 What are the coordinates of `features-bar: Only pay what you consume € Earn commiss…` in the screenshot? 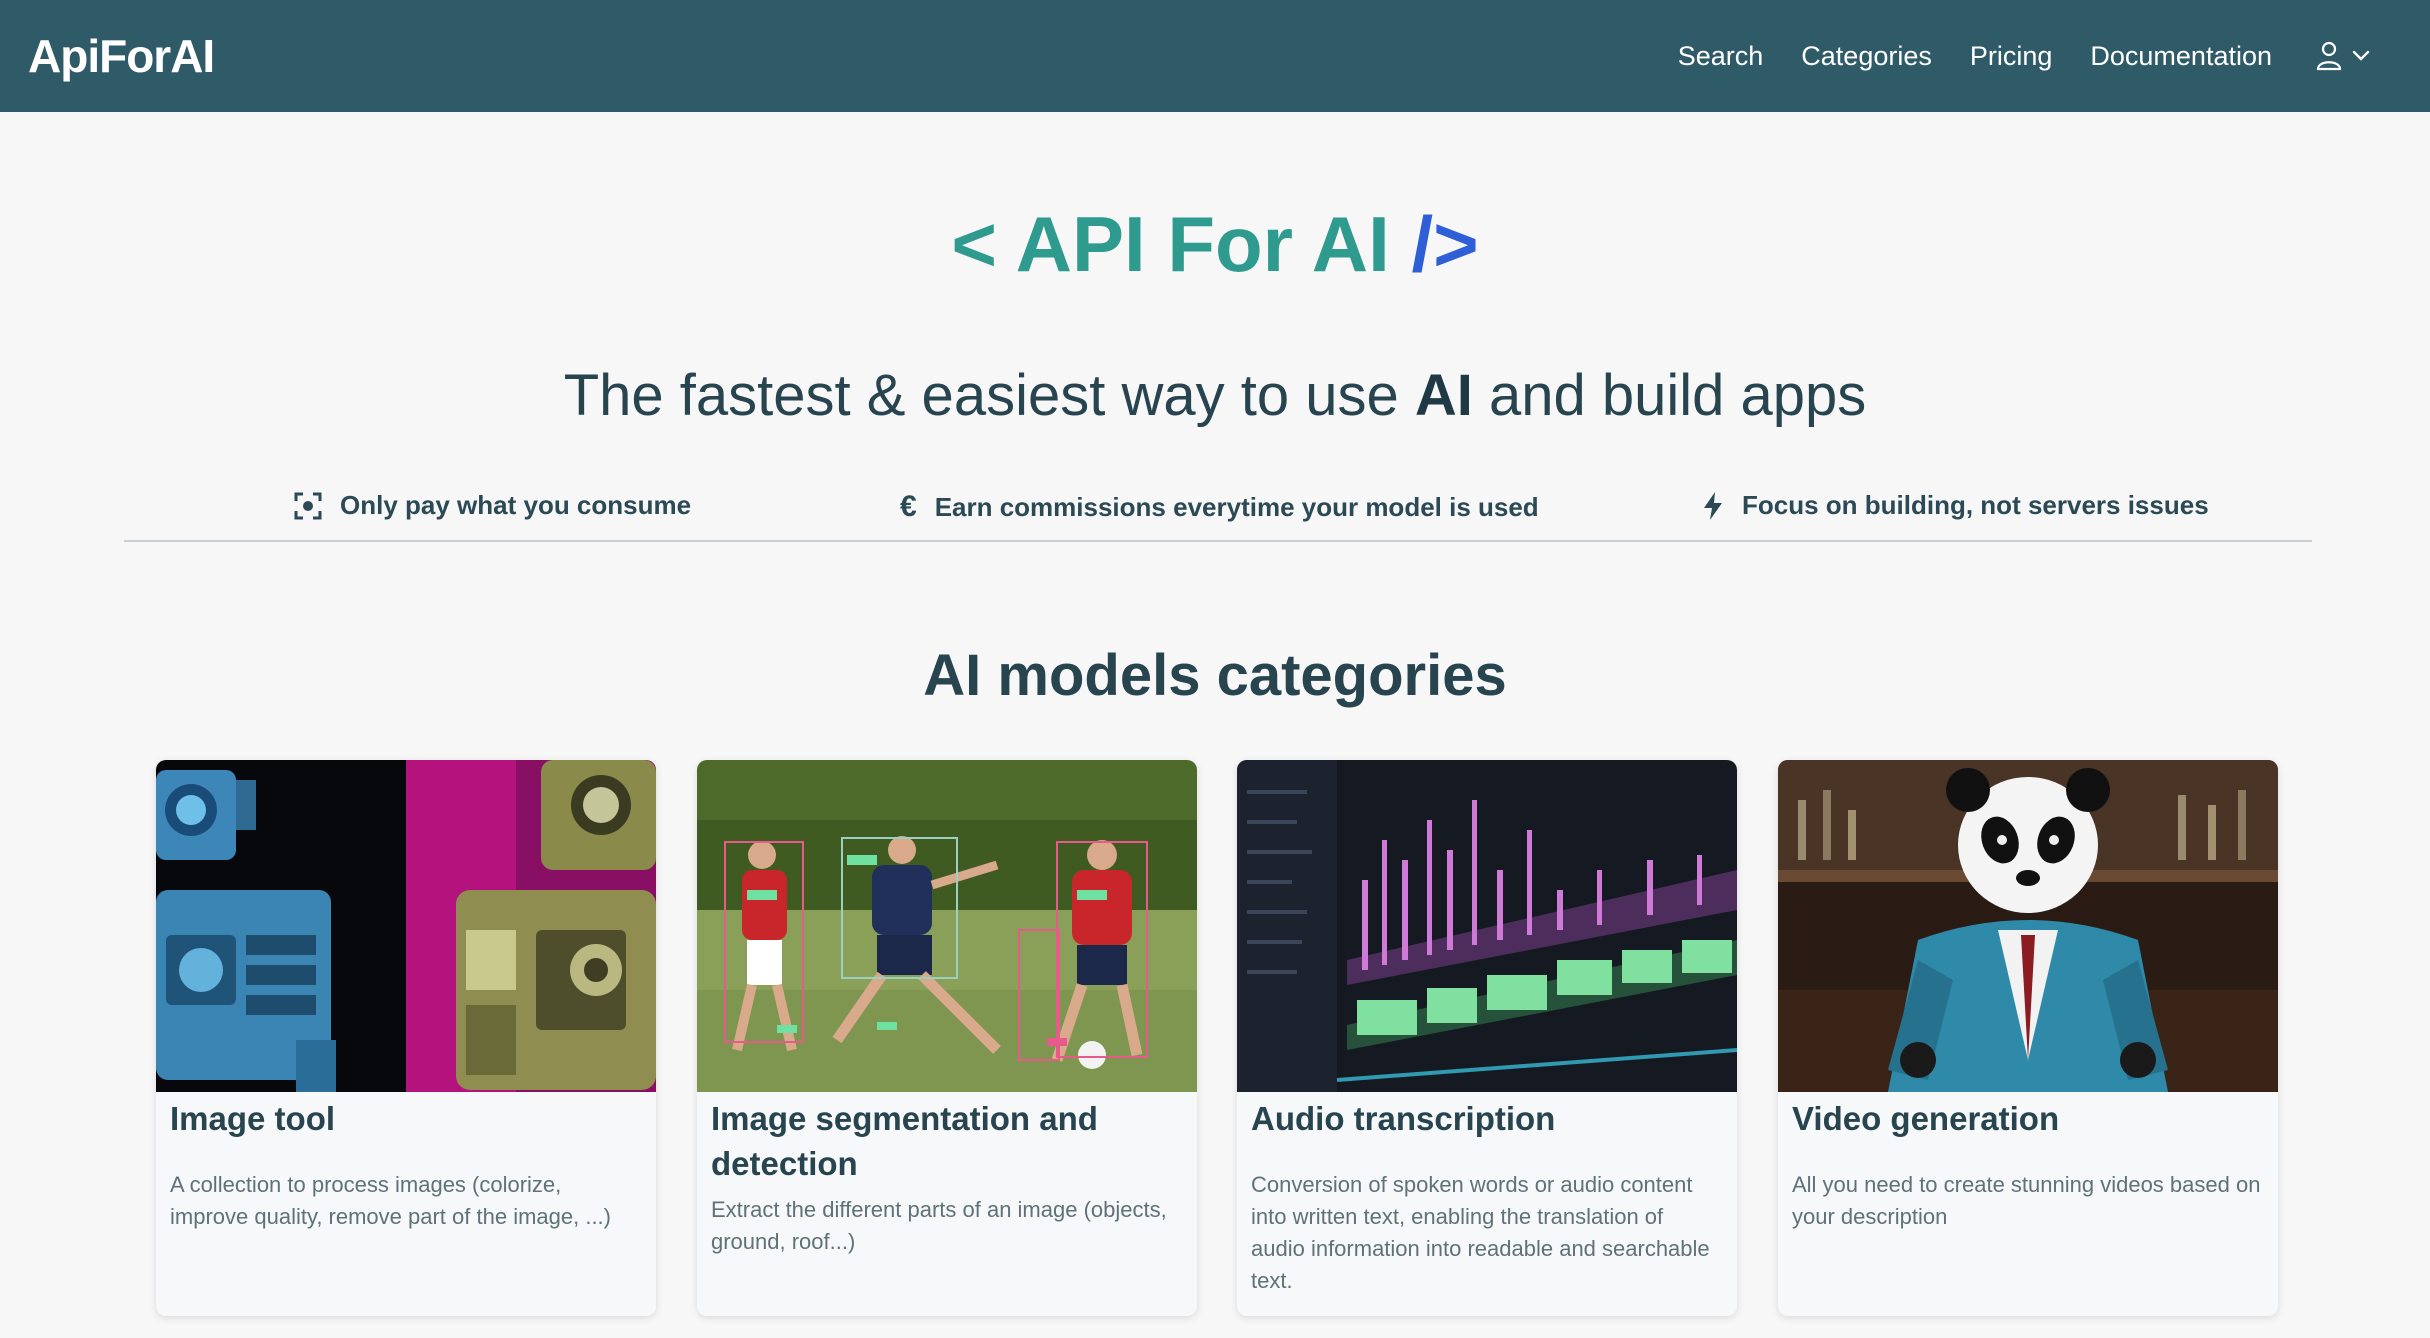 It's located at (1218, 513).